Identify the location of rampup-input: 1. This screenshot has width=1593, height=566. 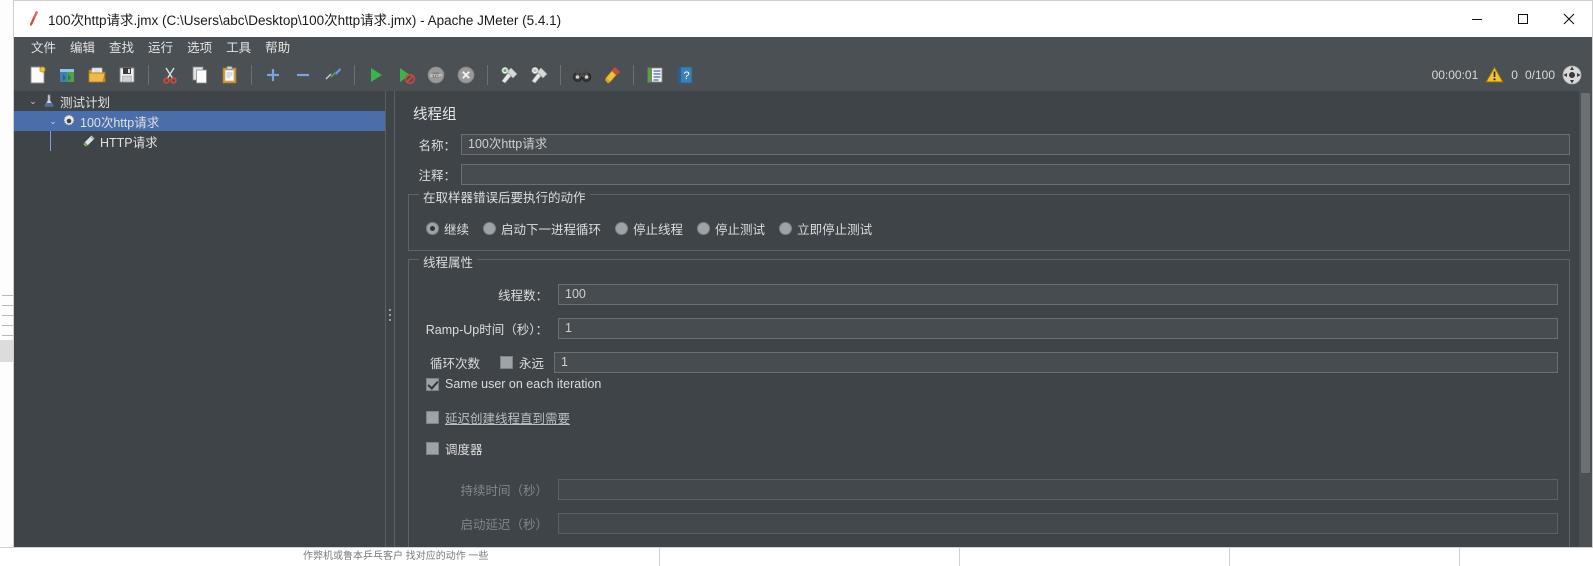
(1058, 328).